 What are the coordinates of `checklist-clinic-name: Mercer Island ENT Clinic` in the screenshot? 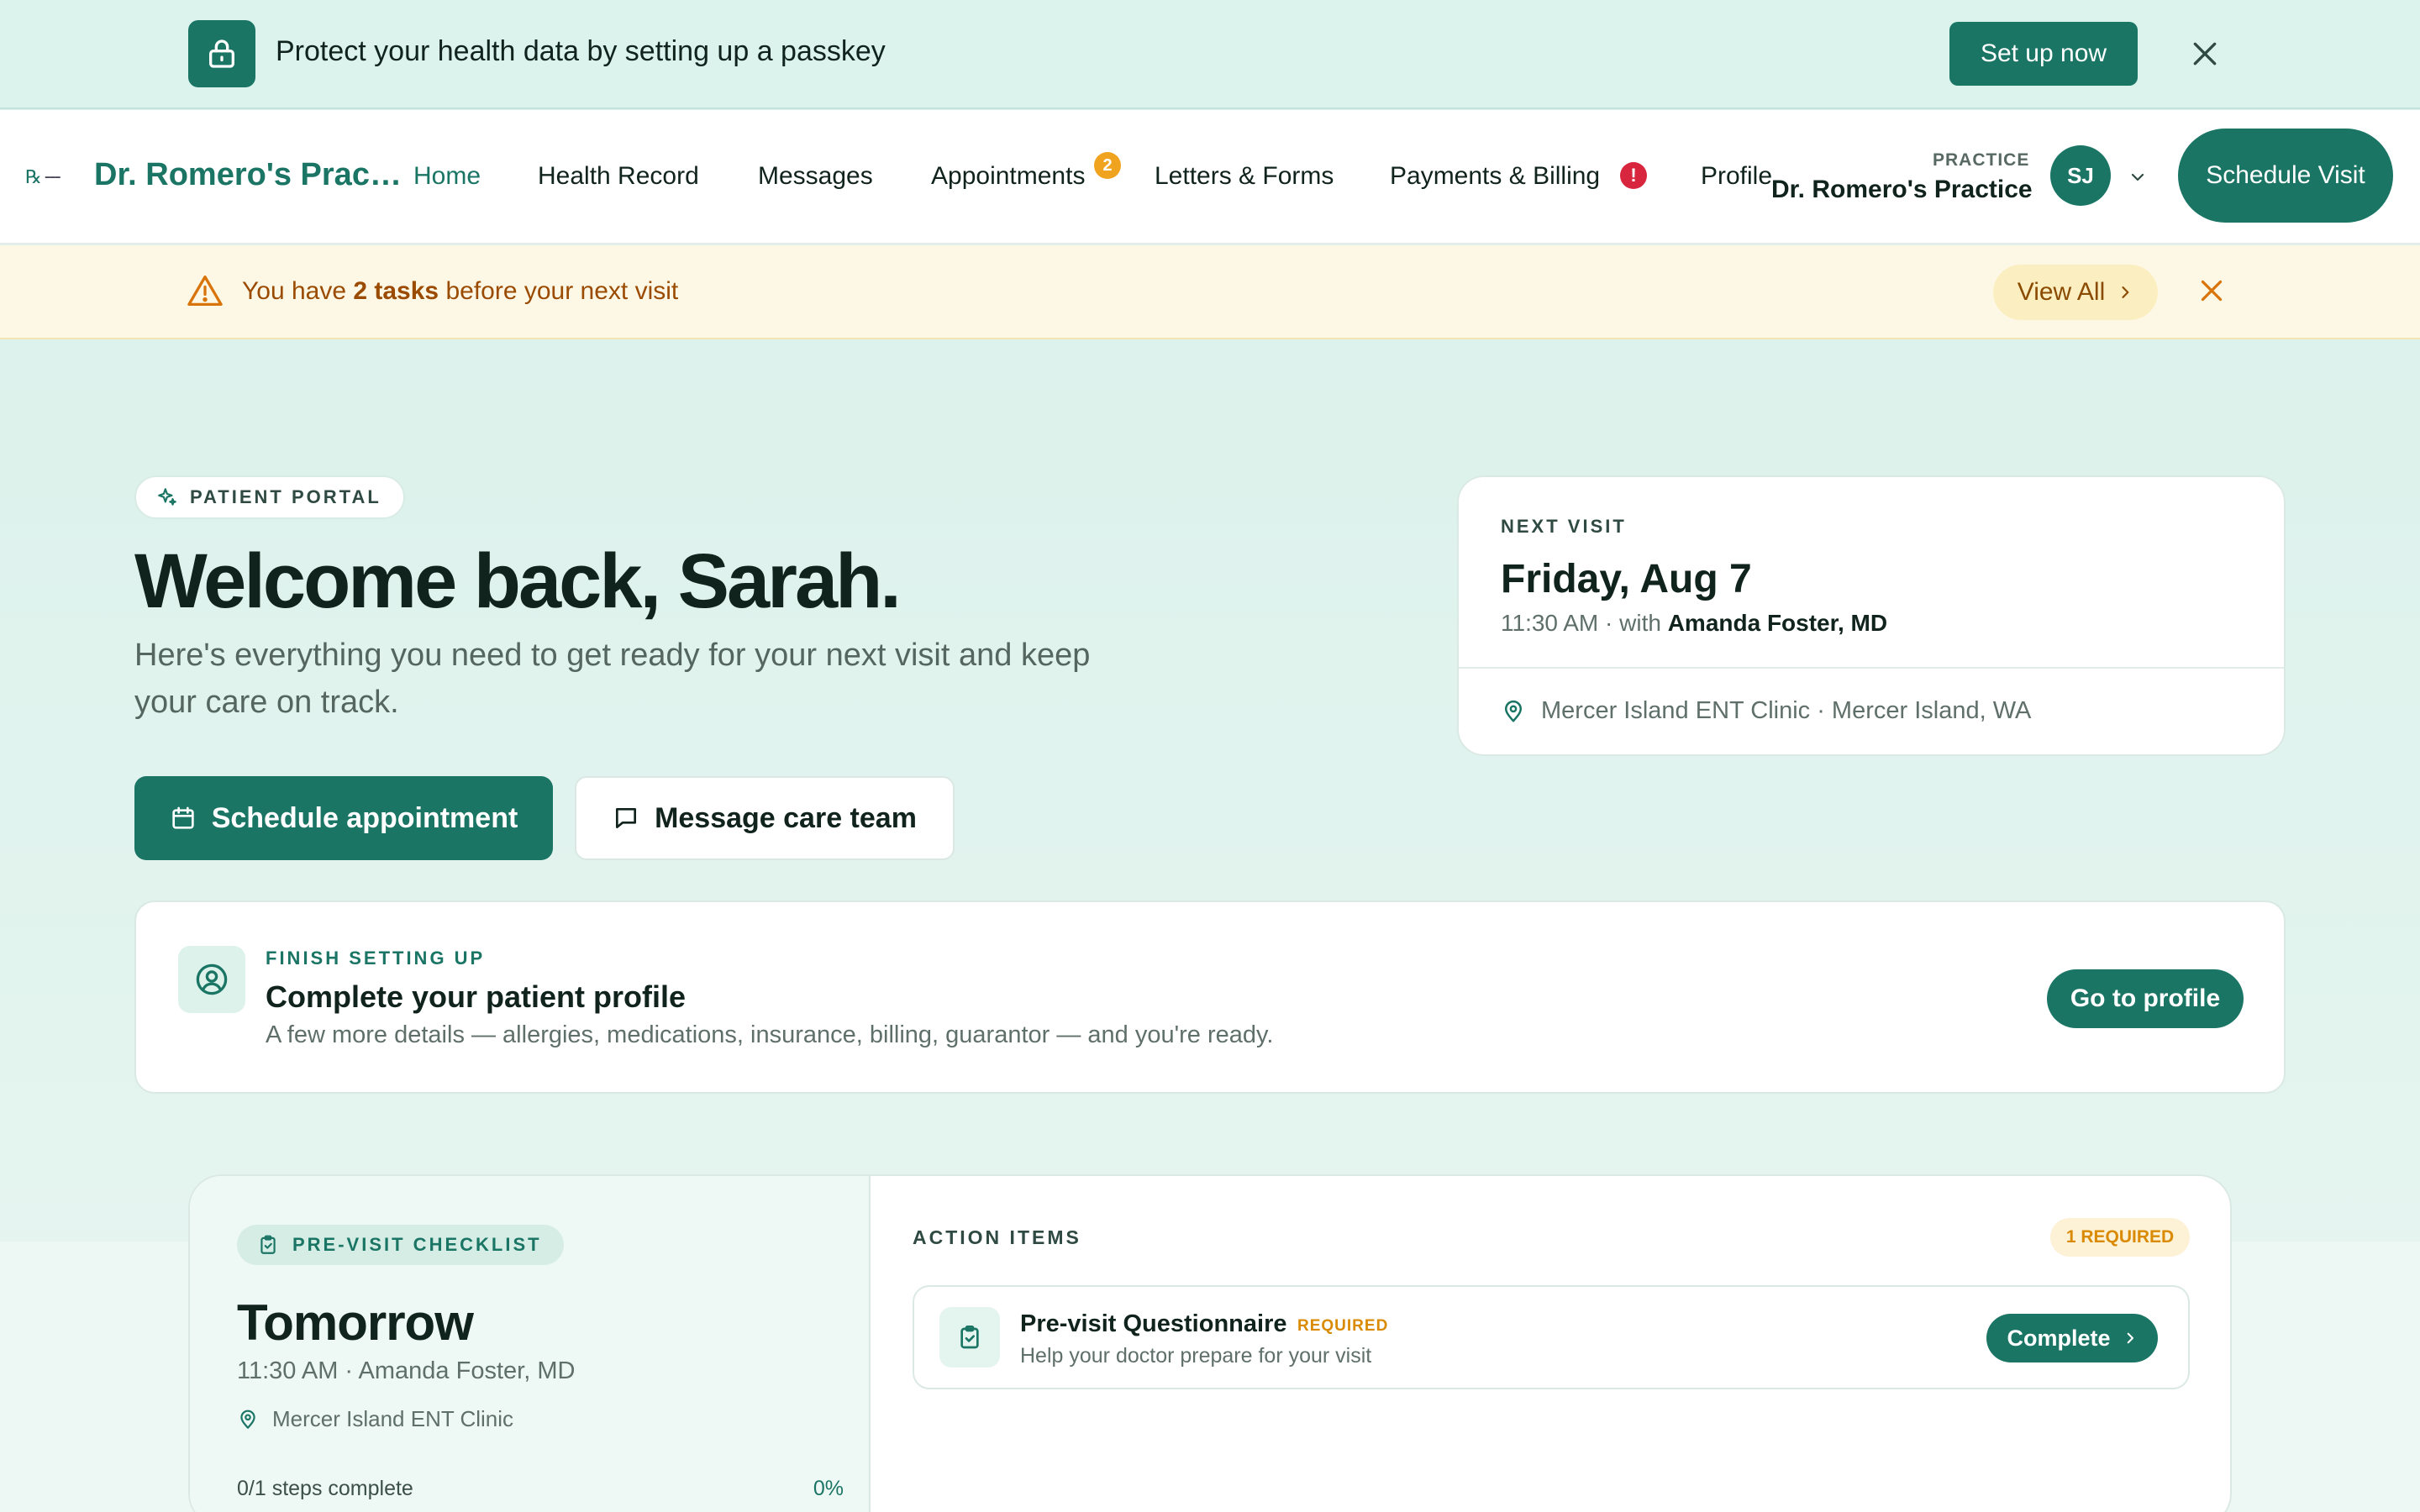 It's located at (393, 1418).